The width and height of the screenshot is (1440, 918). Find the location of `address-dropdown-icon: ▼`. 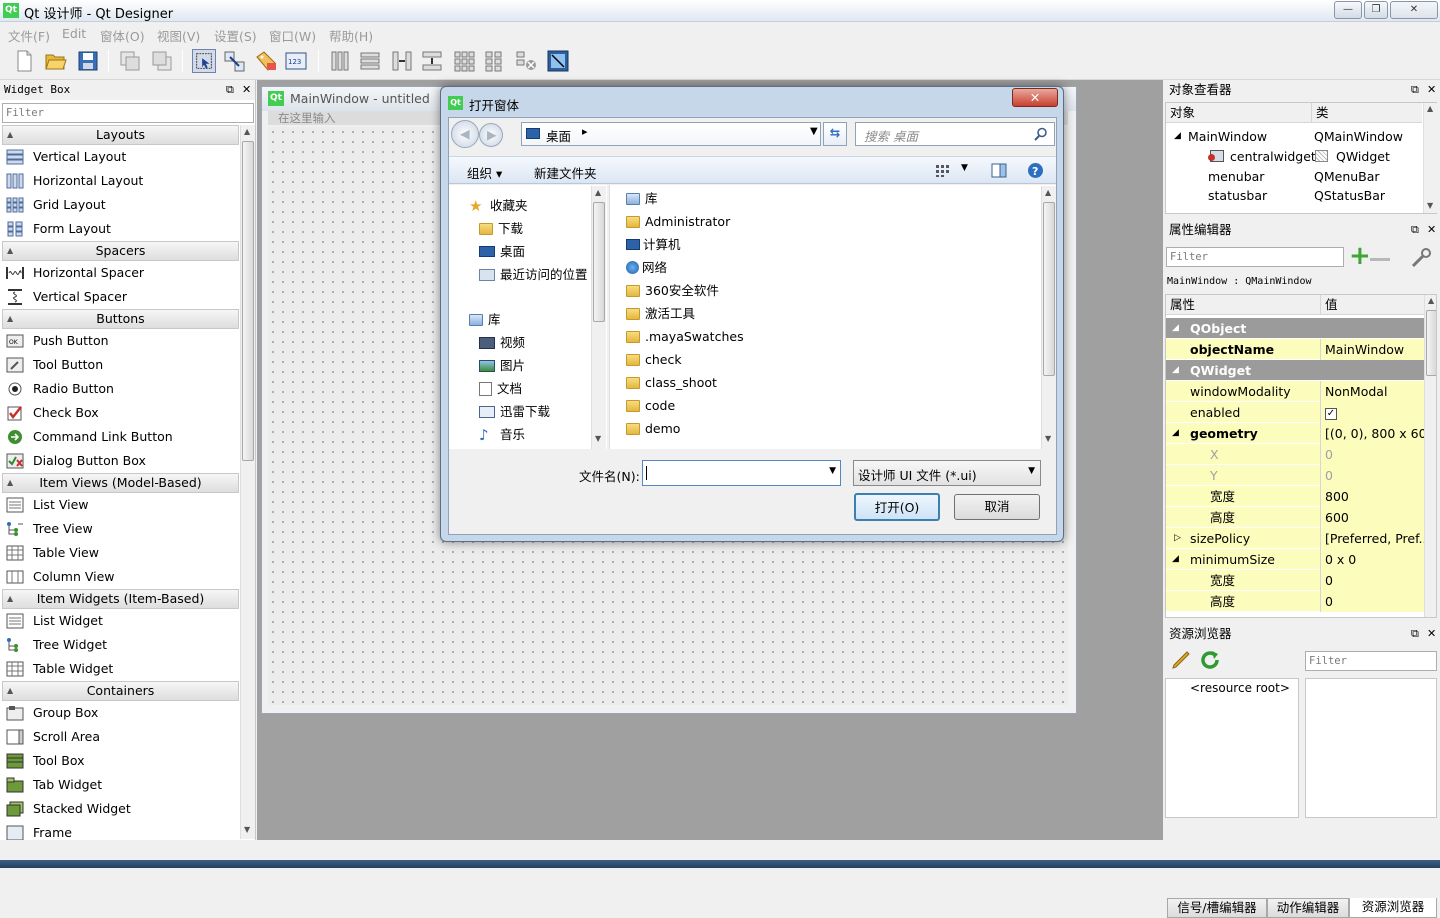

address-dropdown-icon: ▼ is located at coordinates (814, 131).